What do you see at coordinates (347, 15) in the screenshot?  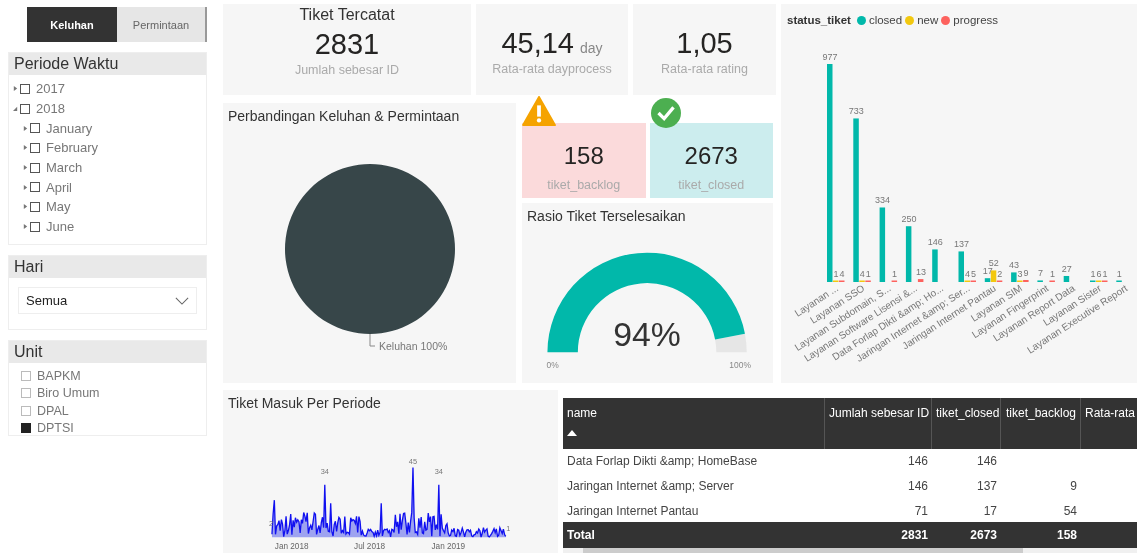 I see `card-title: Tiket Tercatat` at bounding box center [347, 15].